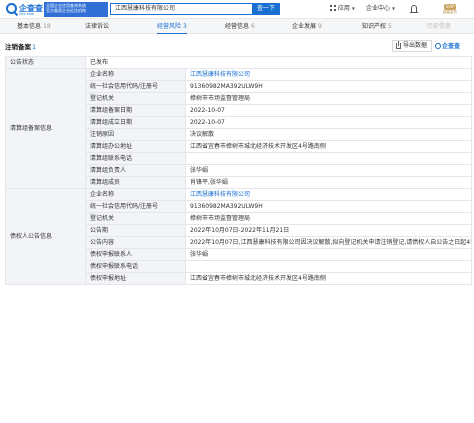 This screenshot has height=423, width=474. Describe the element at coordinates (135, 146) in the screenshot. I see `field-label: 清算组办公地址` at that location.